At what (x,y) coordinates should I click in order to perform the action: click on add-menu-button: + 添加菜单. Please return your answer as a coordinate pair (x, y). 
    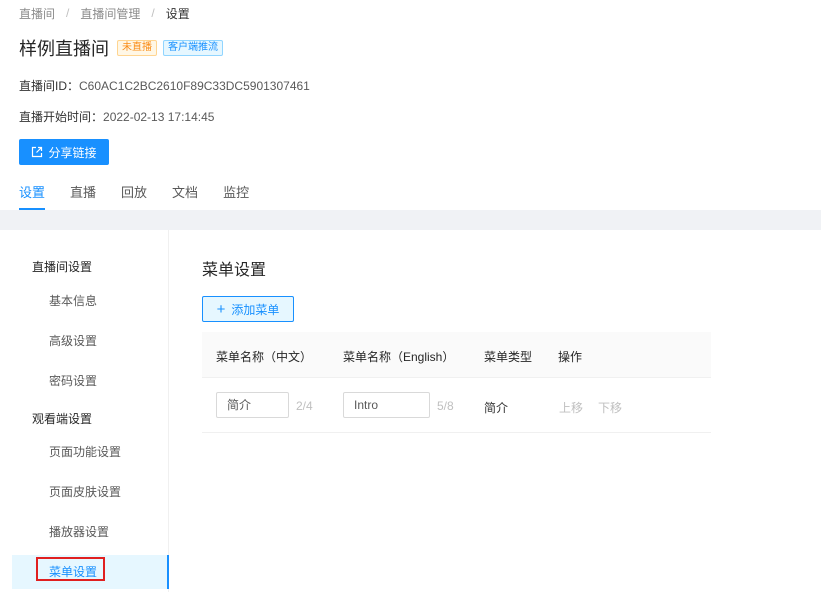
    Looking at the image, I should click on (248, 309).